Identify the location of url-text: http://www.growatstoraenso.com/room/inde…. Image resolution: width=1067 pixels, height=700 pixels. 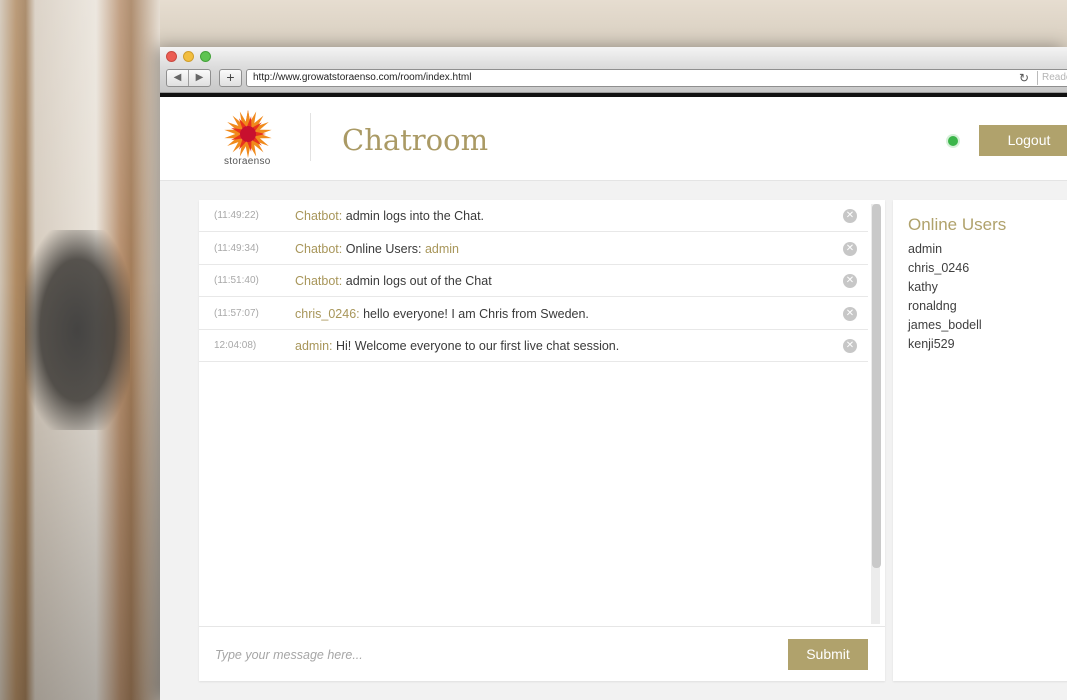
(362, 77).